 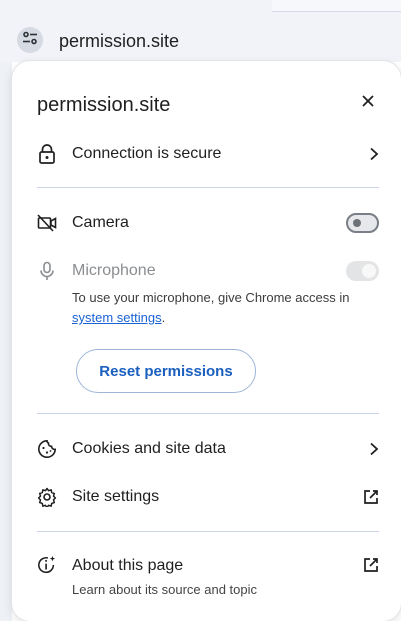 I want to click on lock-icon, so click(x=47, y=154).